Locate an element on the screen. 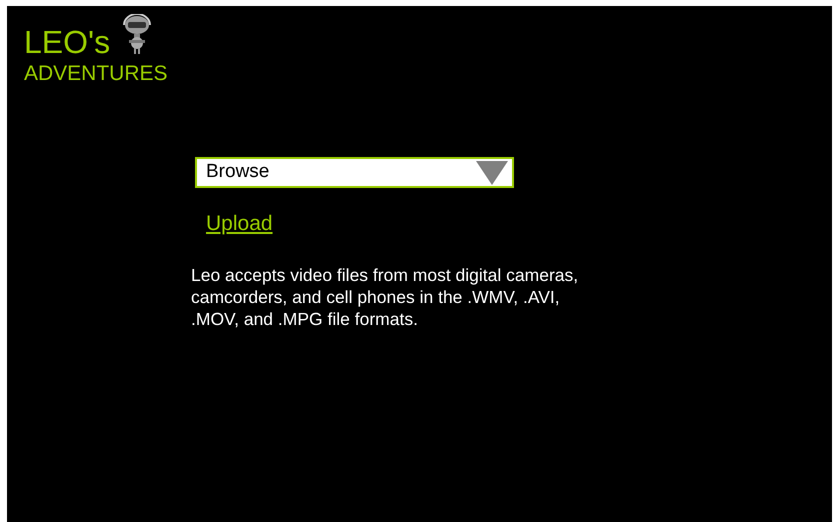 The height and width of the screenshot is (522, 836). logo-title: LEO's is located at coordinates (67, 42).